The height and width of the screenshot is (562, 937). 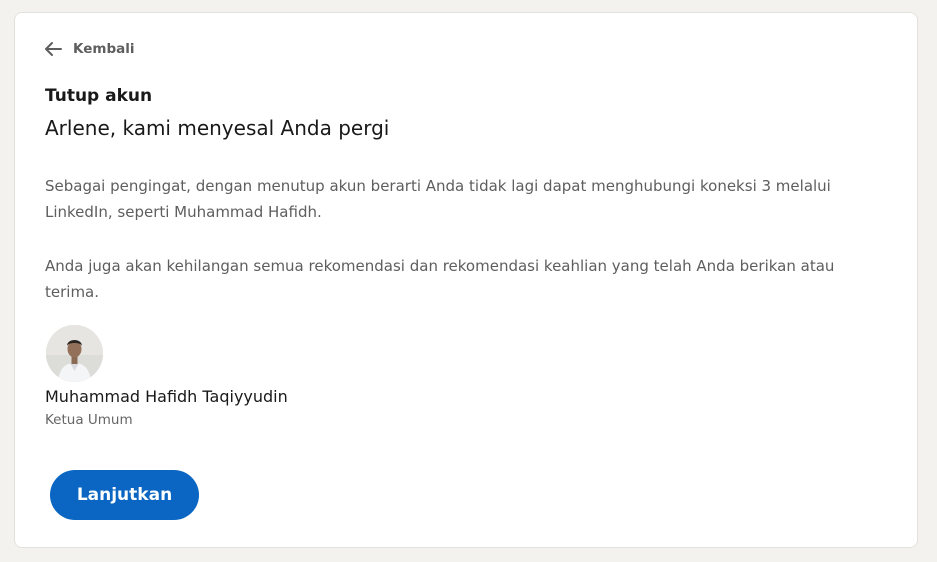 I want to click on arrow-left-icon, so click(x=53, y=49).